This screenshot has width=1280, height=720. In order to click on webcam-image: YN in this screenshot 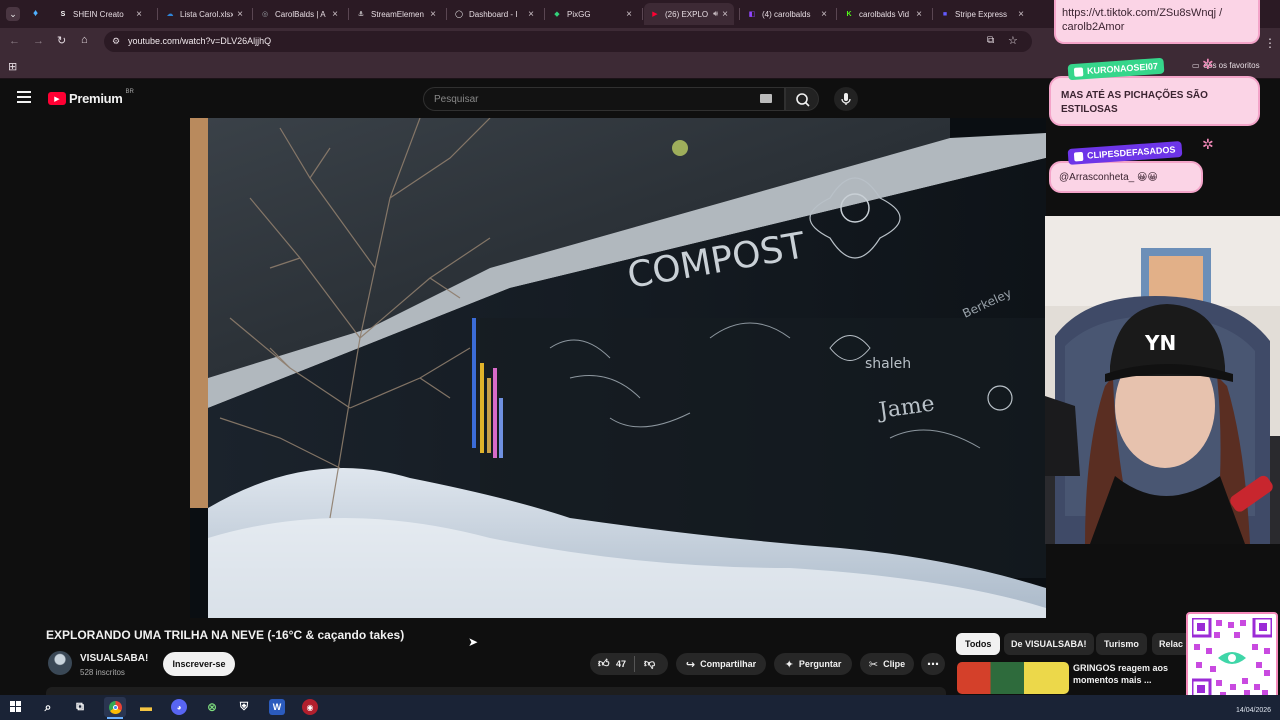, I will do `click(1162, 380)`.